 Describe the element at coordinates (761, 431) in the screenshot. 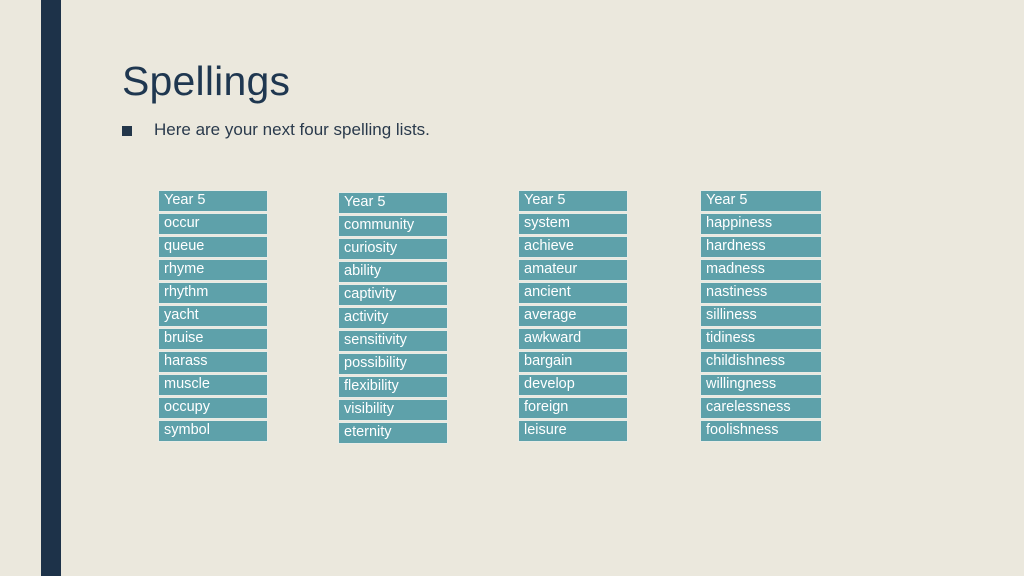

I see `spelling-word-cell: foolishness` at that location.